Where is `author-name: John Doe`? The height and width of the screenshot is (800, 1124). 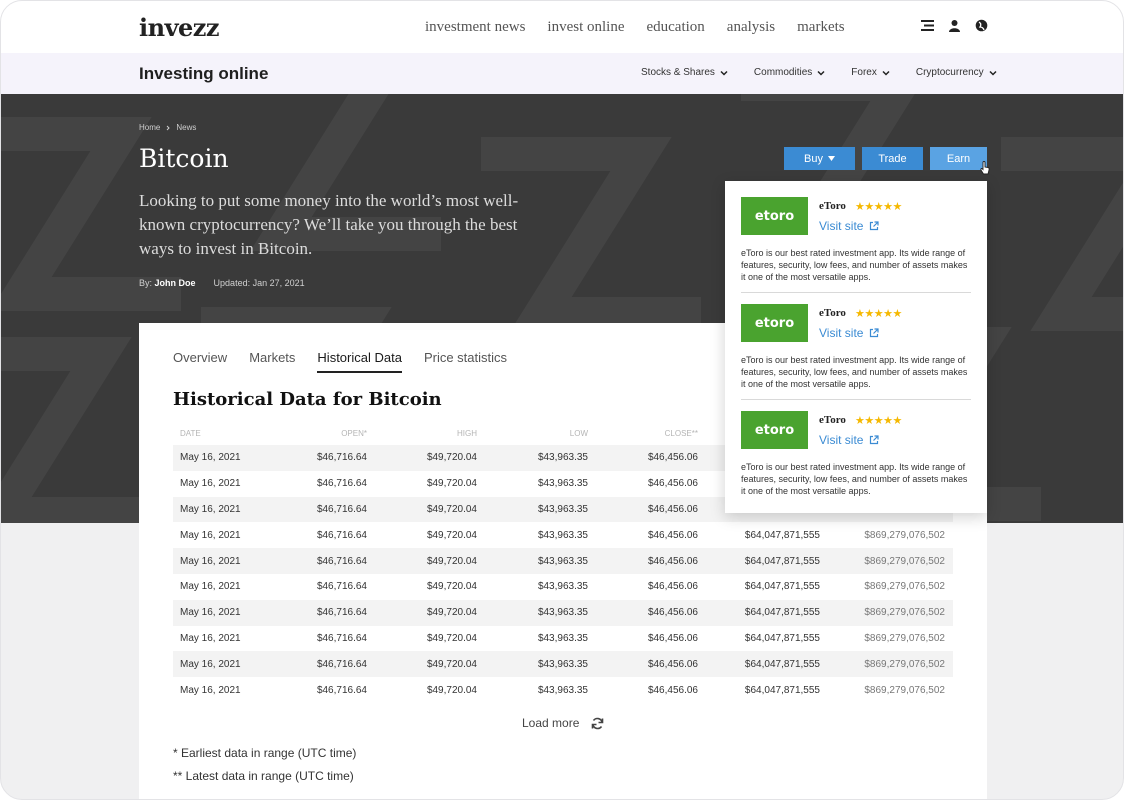 author-name: John Doe is located at coordinates (175, 283).